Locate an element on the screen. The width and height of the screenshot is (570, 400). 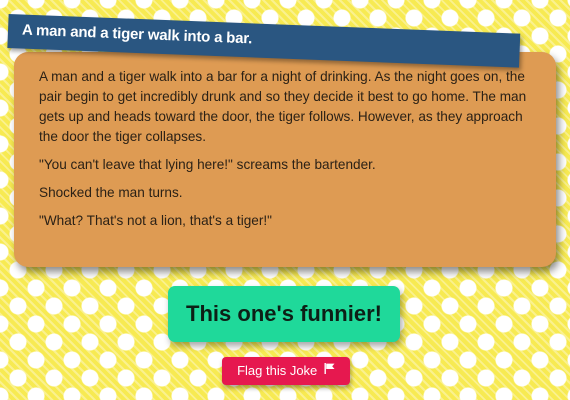
joke-paragraph: Shocked the man turns. is located at coordinates (111, 192).